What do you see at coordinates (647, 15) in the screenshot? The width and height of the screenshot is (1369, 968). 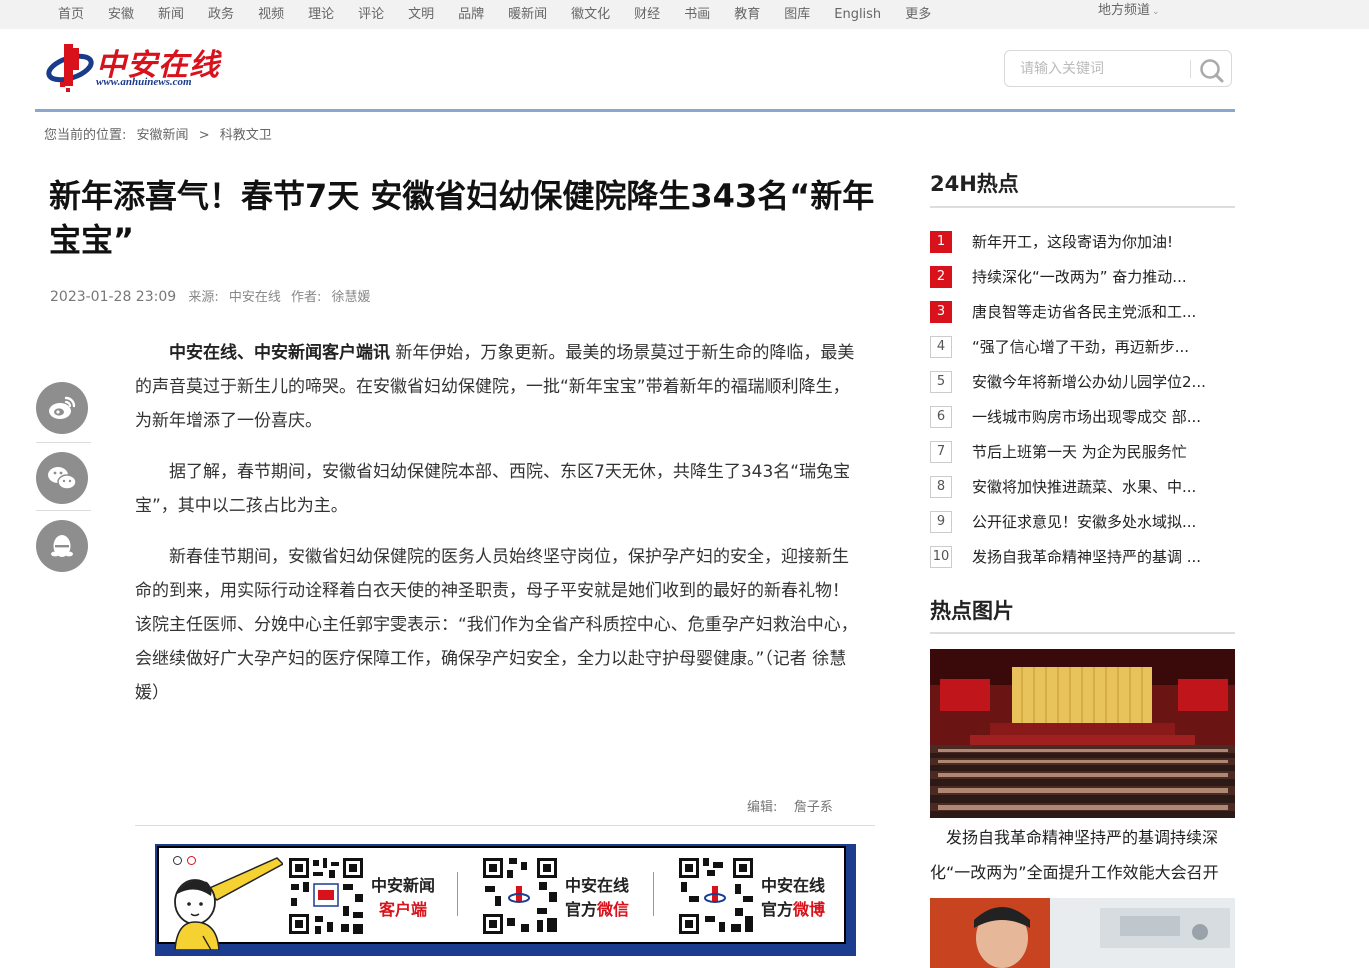 I see `nav-item: 财经` at bounding box center [647, 15].